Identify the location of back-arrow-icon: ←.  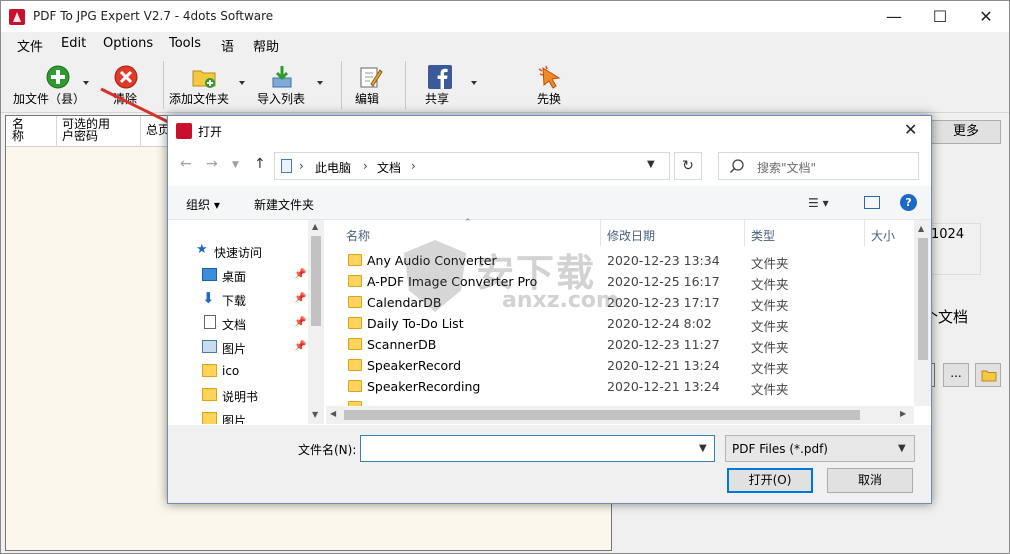
(186, 164).